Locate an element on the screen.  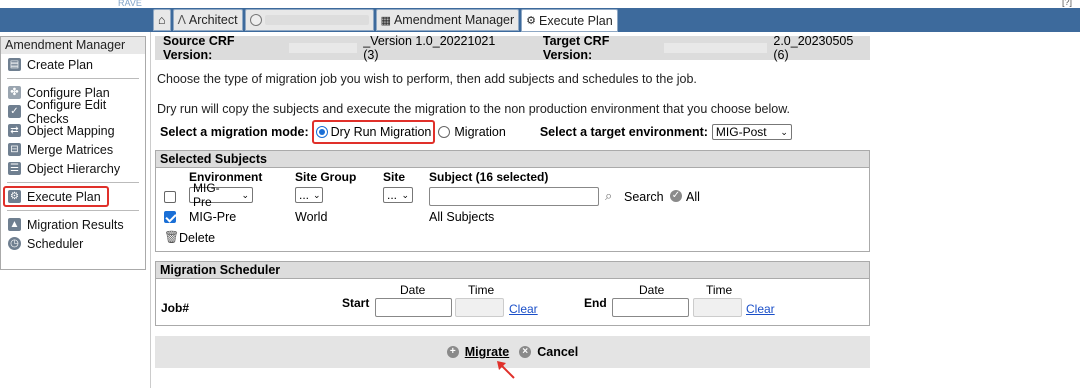
target-environment-label: Select a target environment: is located at coordinates (623, 132).